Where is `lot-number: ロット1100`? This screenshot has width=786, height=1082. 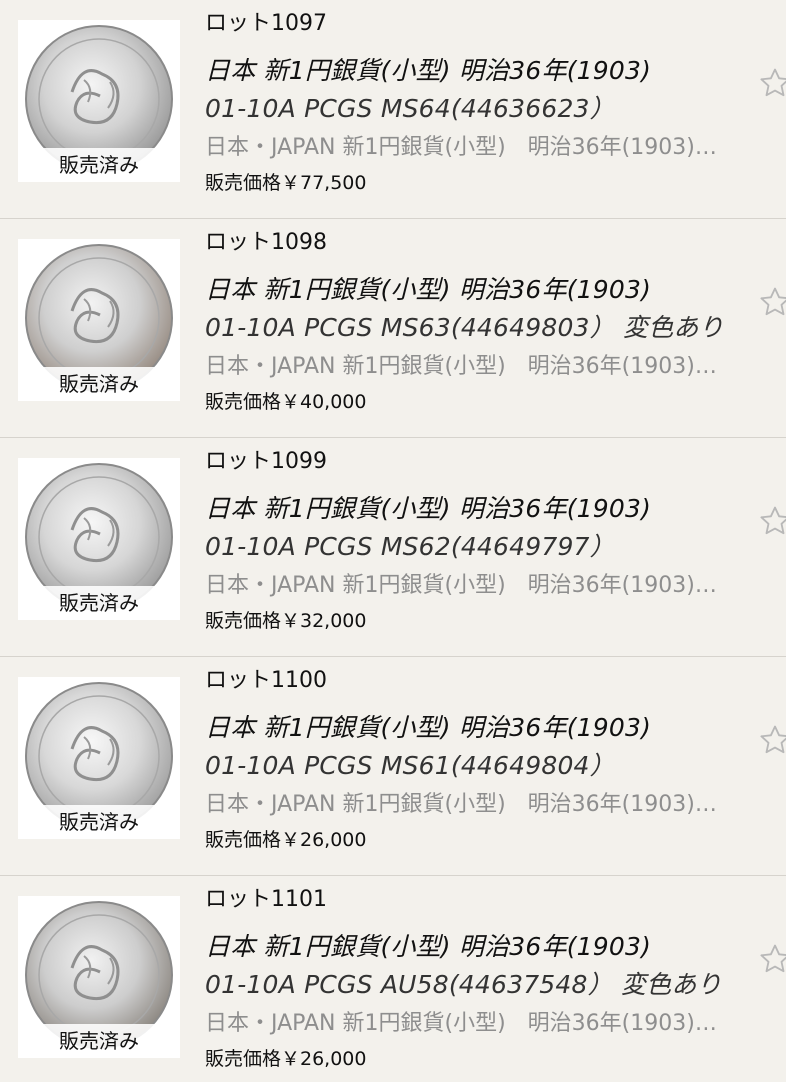
lot-number: ロット1100 is located at coordinates (266, 680).